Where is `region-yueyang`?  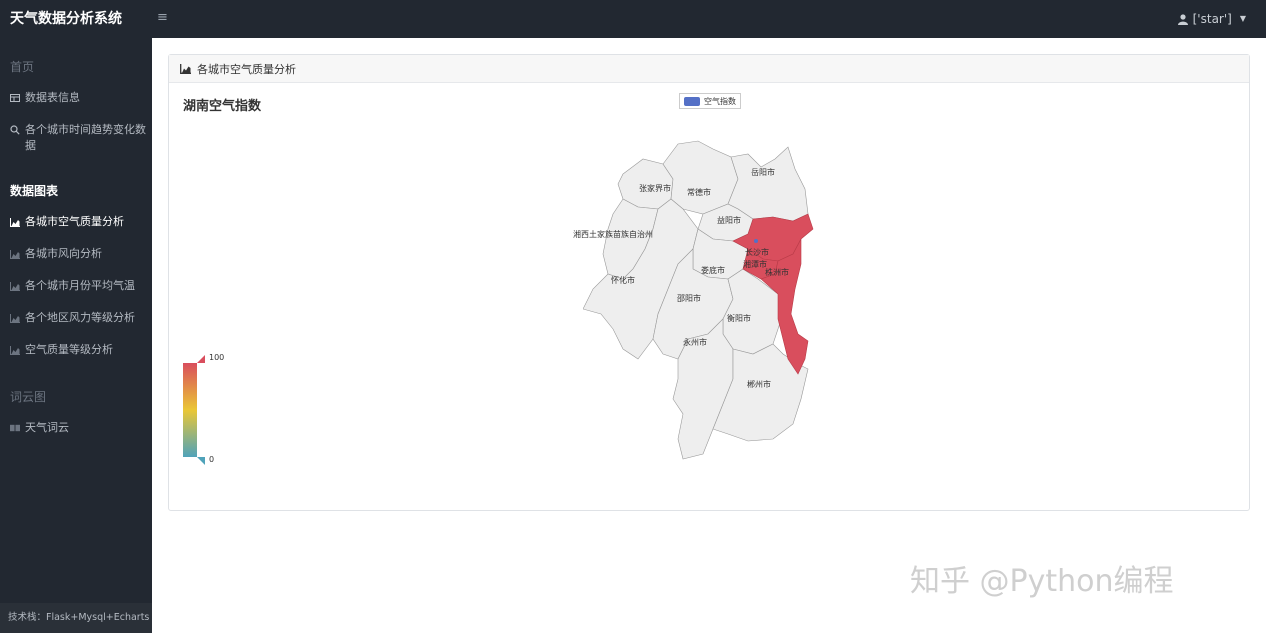
region-yueyang is located at coordinates (768, 184).